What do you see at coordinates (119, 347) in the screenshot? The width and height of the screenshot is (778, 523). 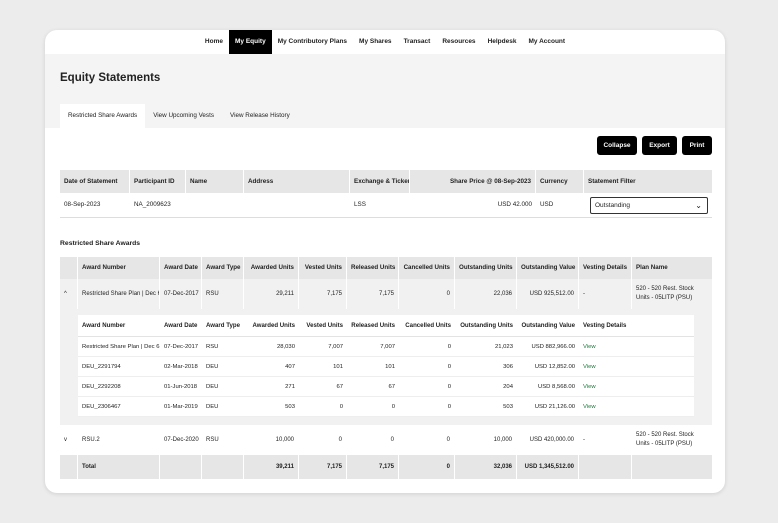 I see `nested-award-number: Restricted Share Plan | Dec 6` at bounding box center [119, 347].